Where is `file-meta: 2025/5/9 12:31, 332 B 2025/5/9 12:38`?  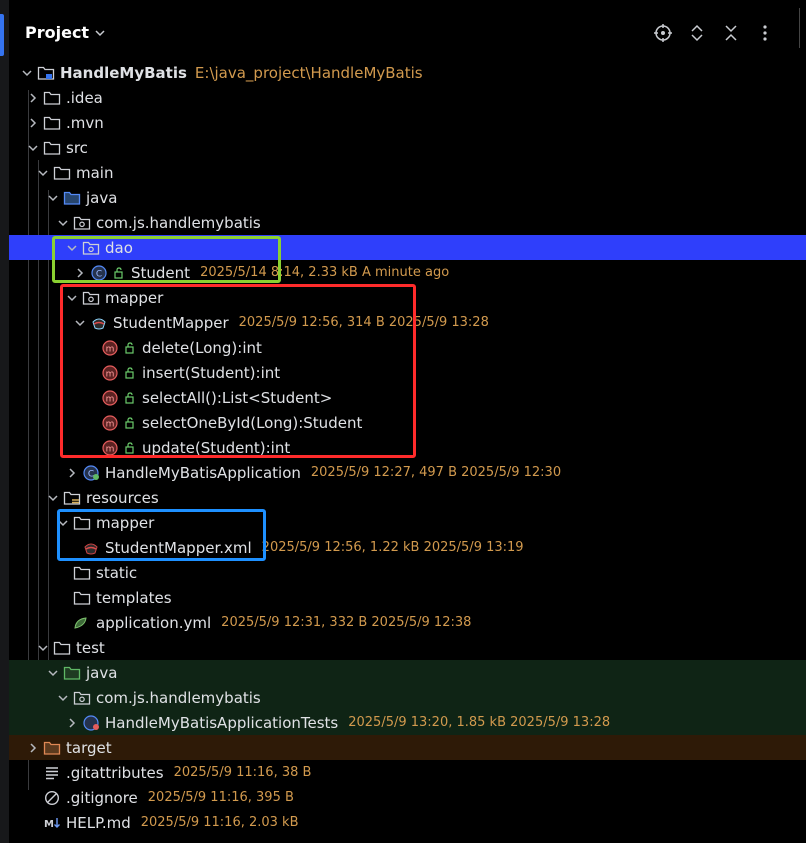
file-meta: 2025/5/9 12:31, 332 B 2025/5/9 12:38 is located at coordinates (346, 622).